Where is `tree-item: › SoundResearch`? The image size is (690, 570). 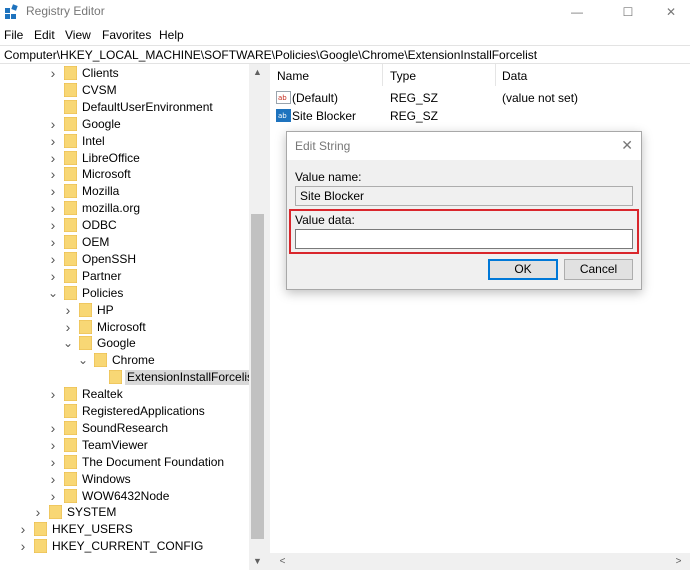
tree-item: › SoundResearch is located at coordinates (124, 428).